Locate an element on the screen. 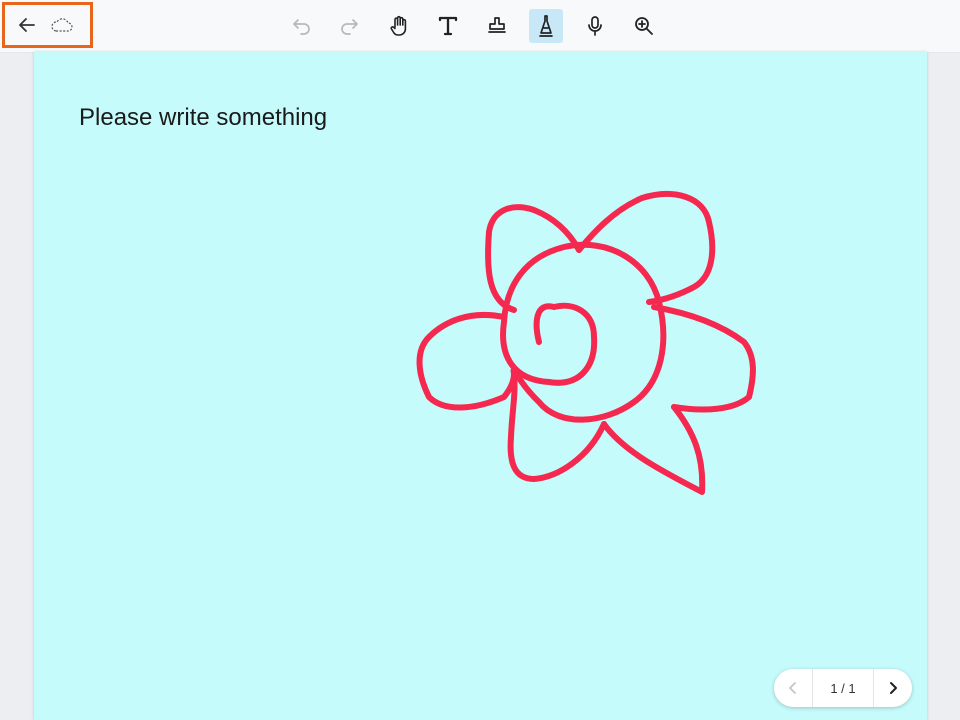 The height and width of the screenshot is (720, 960). top-toolbar is located at coordinates (480, 26).